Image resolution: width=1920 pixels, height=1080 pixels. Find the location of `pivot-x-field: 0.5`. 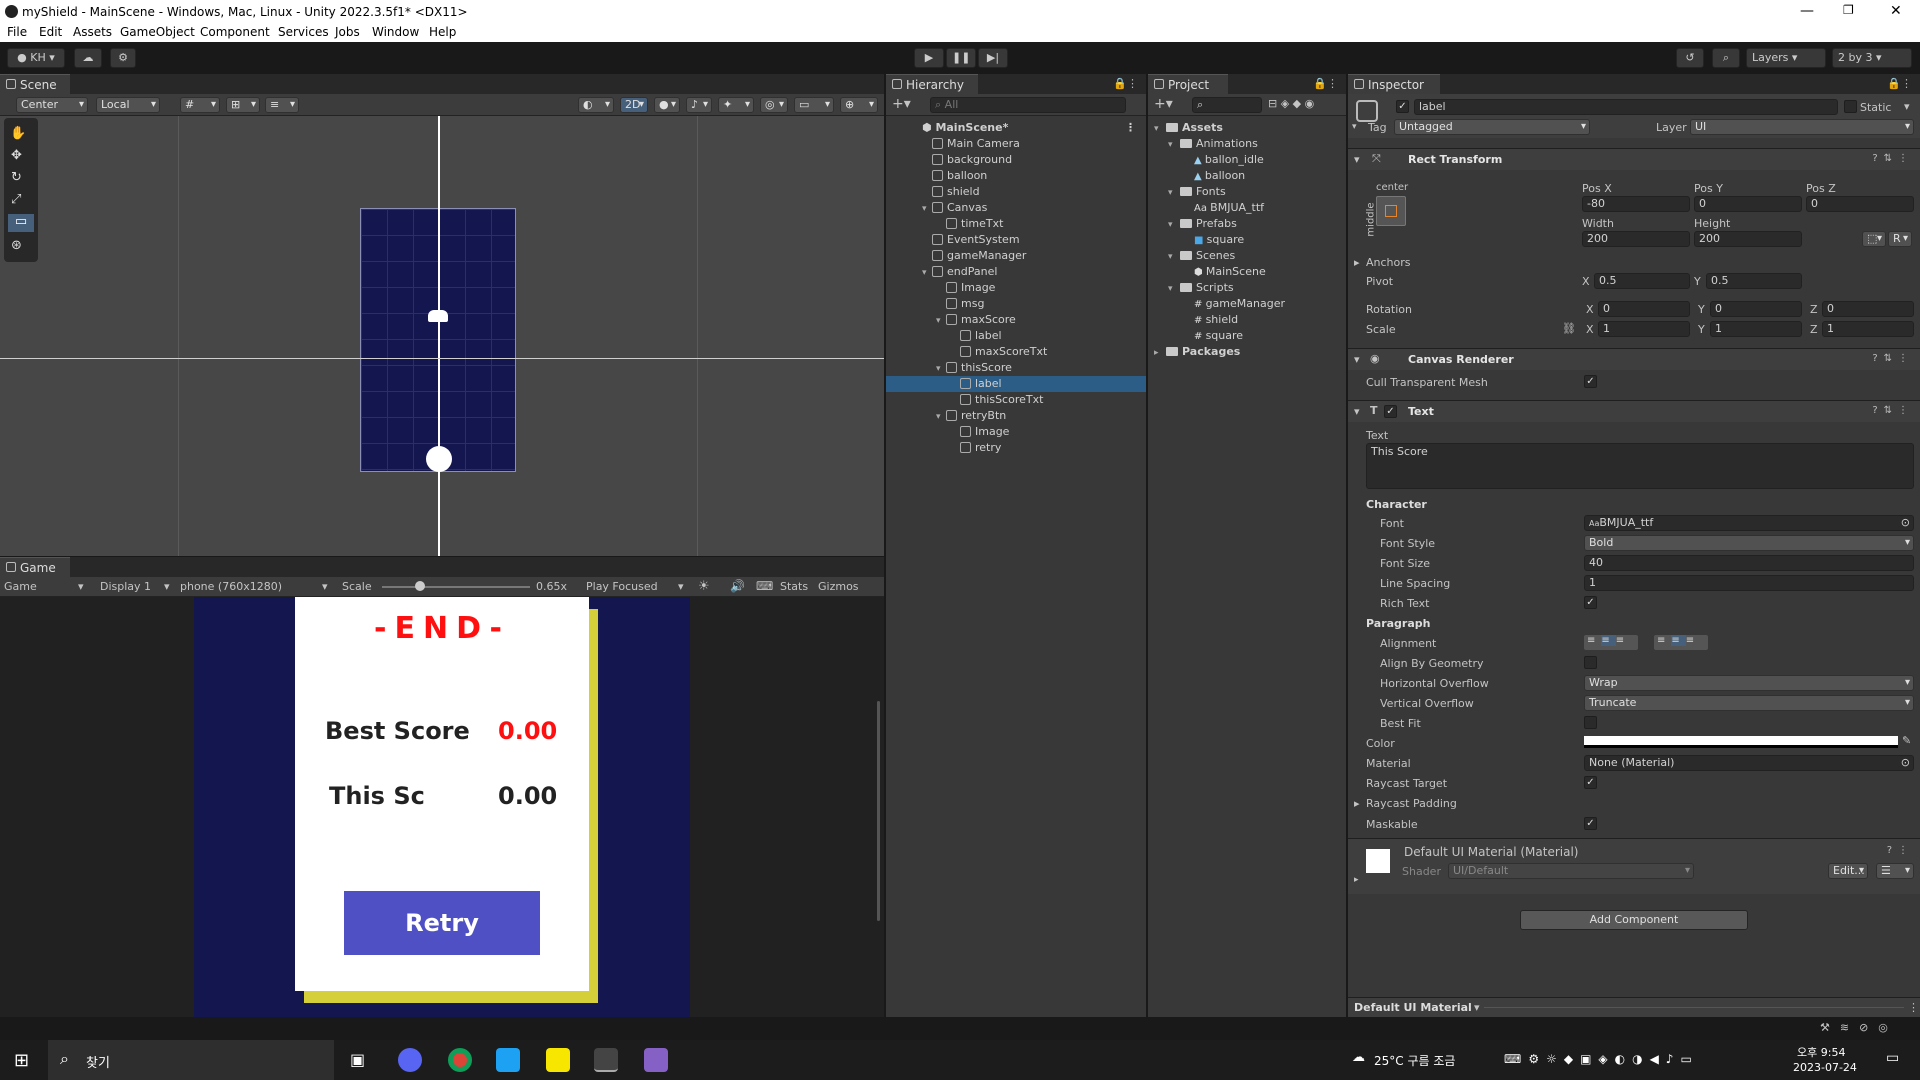

pivot-x-field: 0.5 is located at coordinates (1642, 281).